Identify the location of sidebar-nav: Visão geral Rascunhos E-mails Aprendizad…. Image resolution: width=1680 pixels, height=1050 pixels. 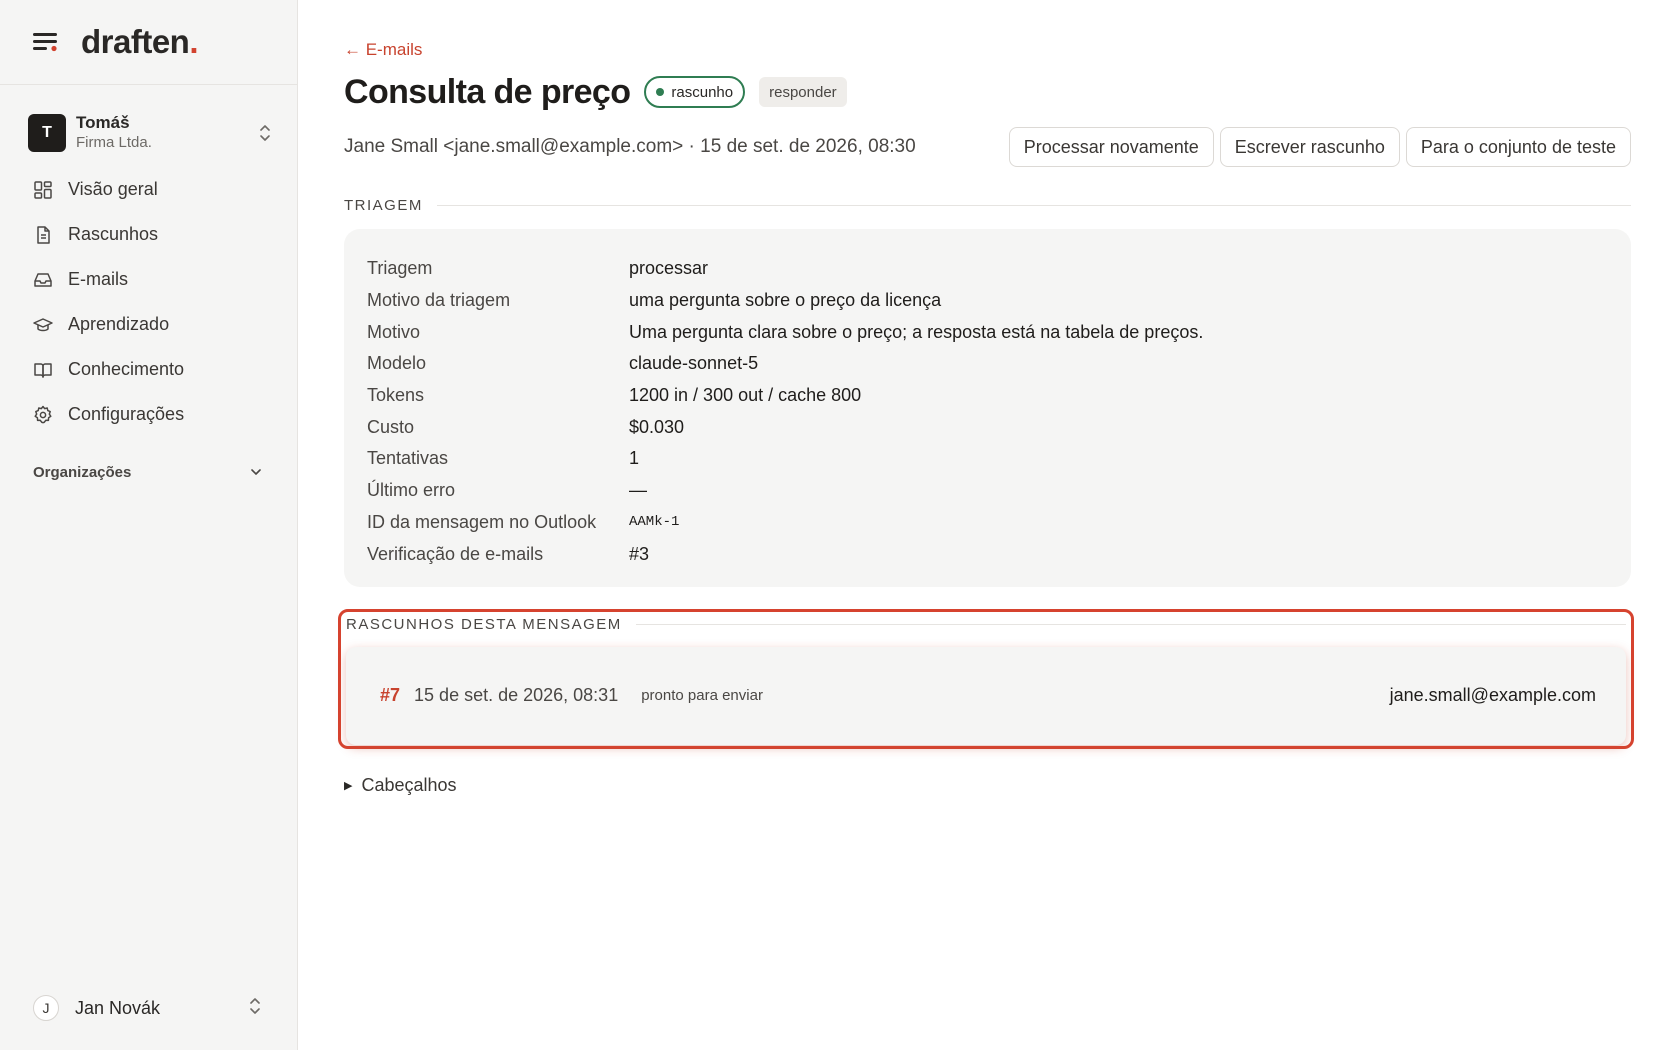
(148, 302).